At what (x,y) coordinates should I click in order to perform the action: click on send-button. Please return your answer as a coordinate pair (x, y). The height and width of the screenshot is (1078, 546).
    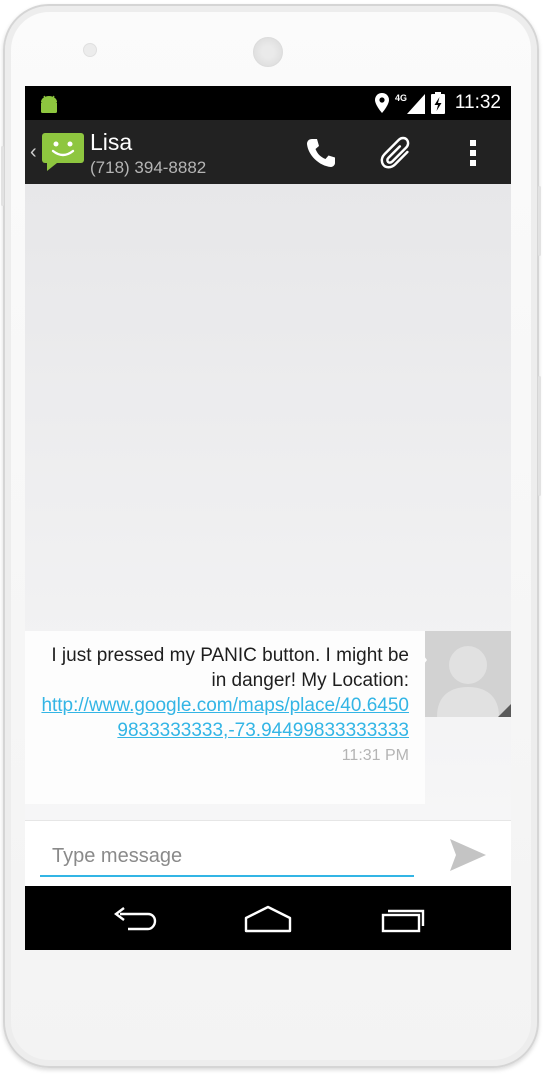
    Looking at the image, I should click on (468, 855).